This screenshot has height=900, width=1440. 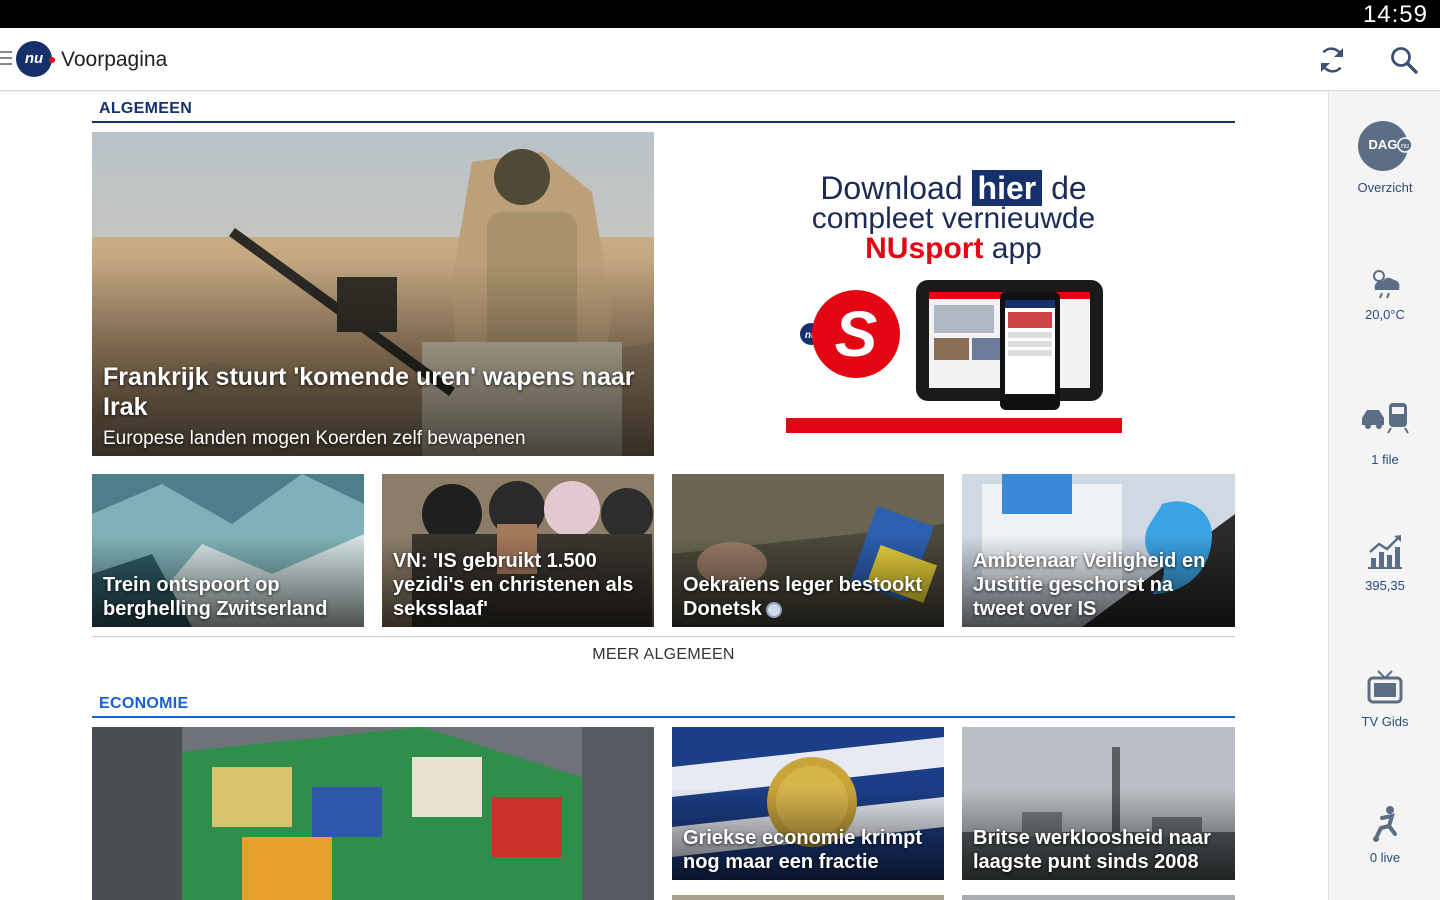 What do you see at coordinates (663, 654) in the screenshot?
I see `more-algemeen-button: MEER ALGEMEEN` at bounding box center [663, 654].